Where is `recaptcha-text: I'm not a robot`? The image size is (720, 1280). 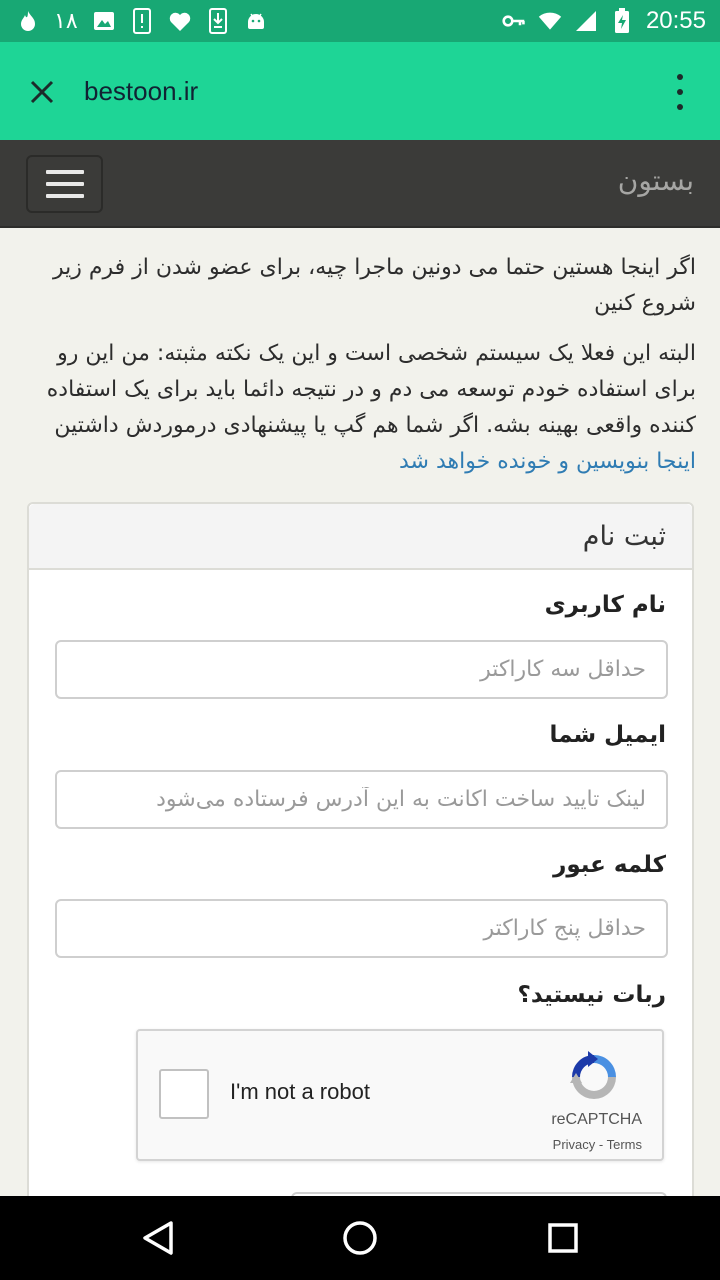 recaptcha-text: I'm not a robot is located at coordinates (300, 1091).